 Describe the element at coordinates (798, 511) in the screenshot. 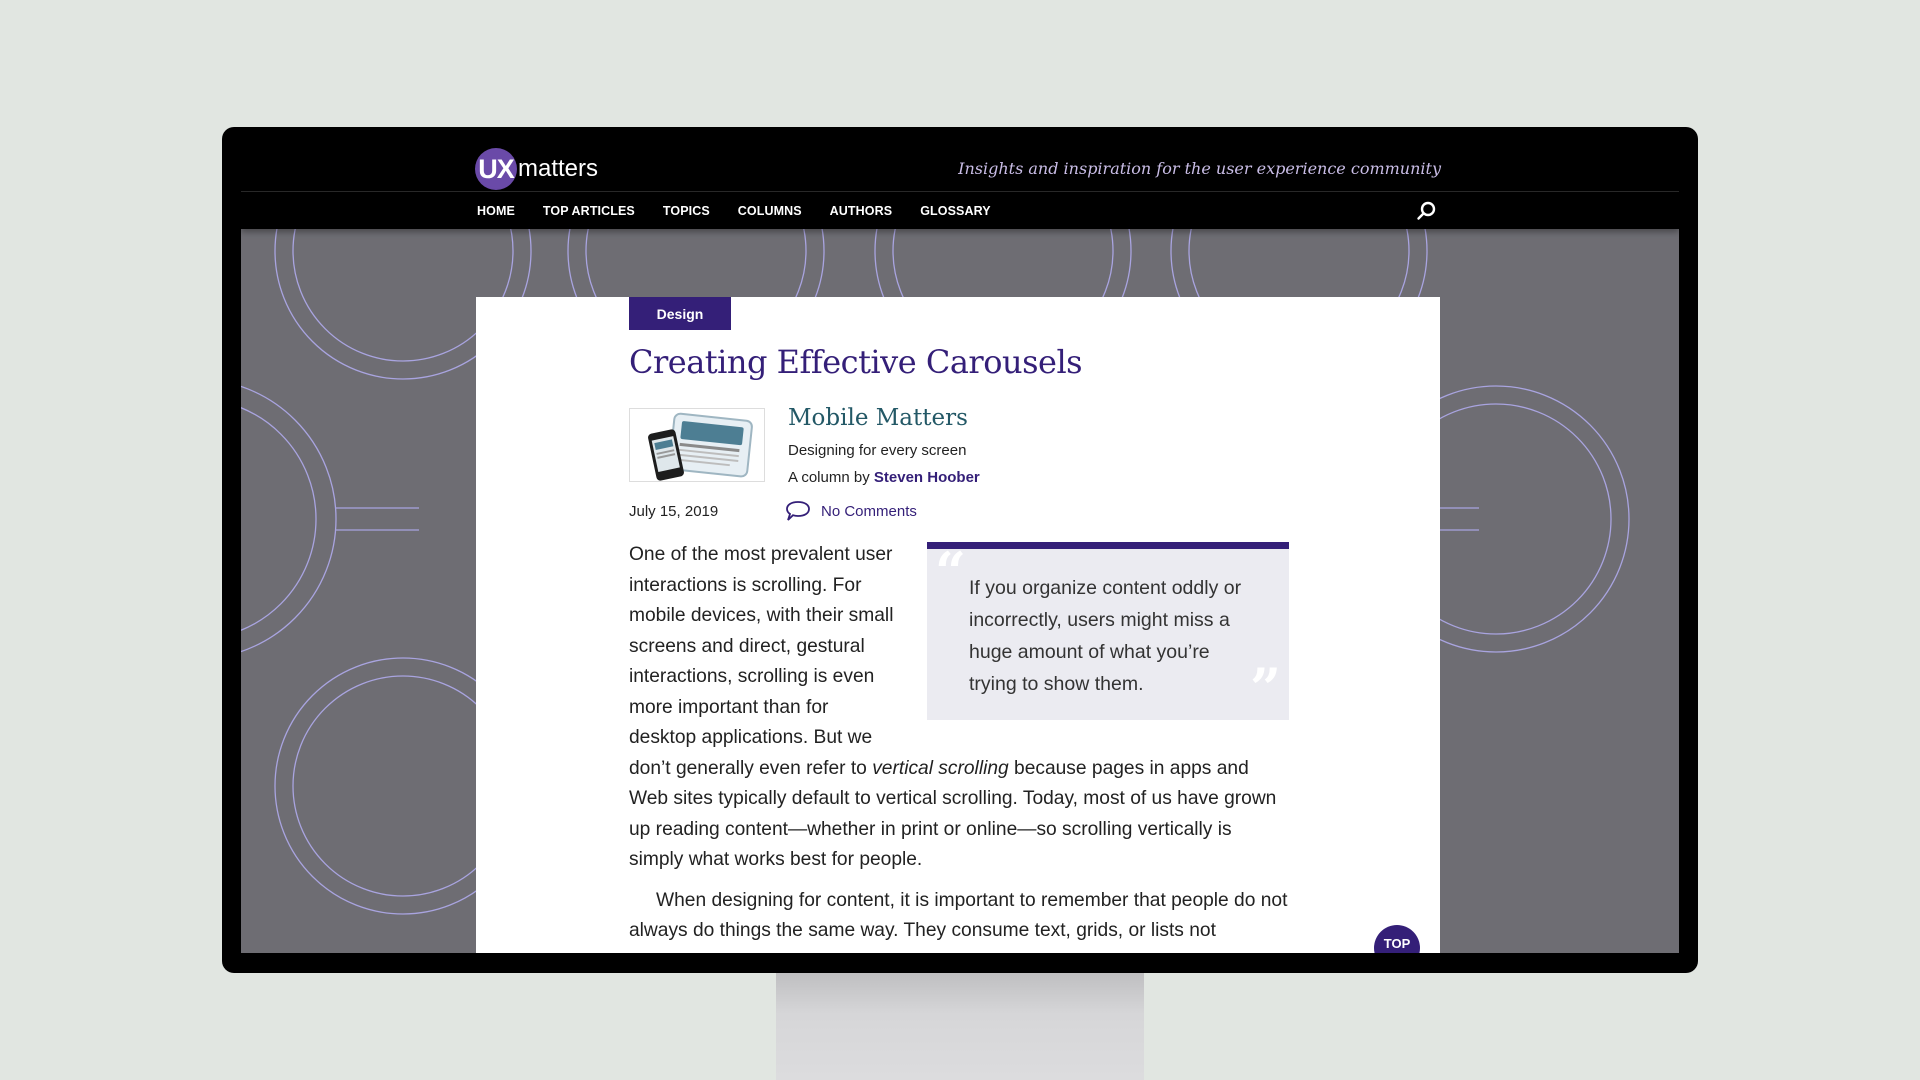

I see `speech-bubble-icon` at that location.